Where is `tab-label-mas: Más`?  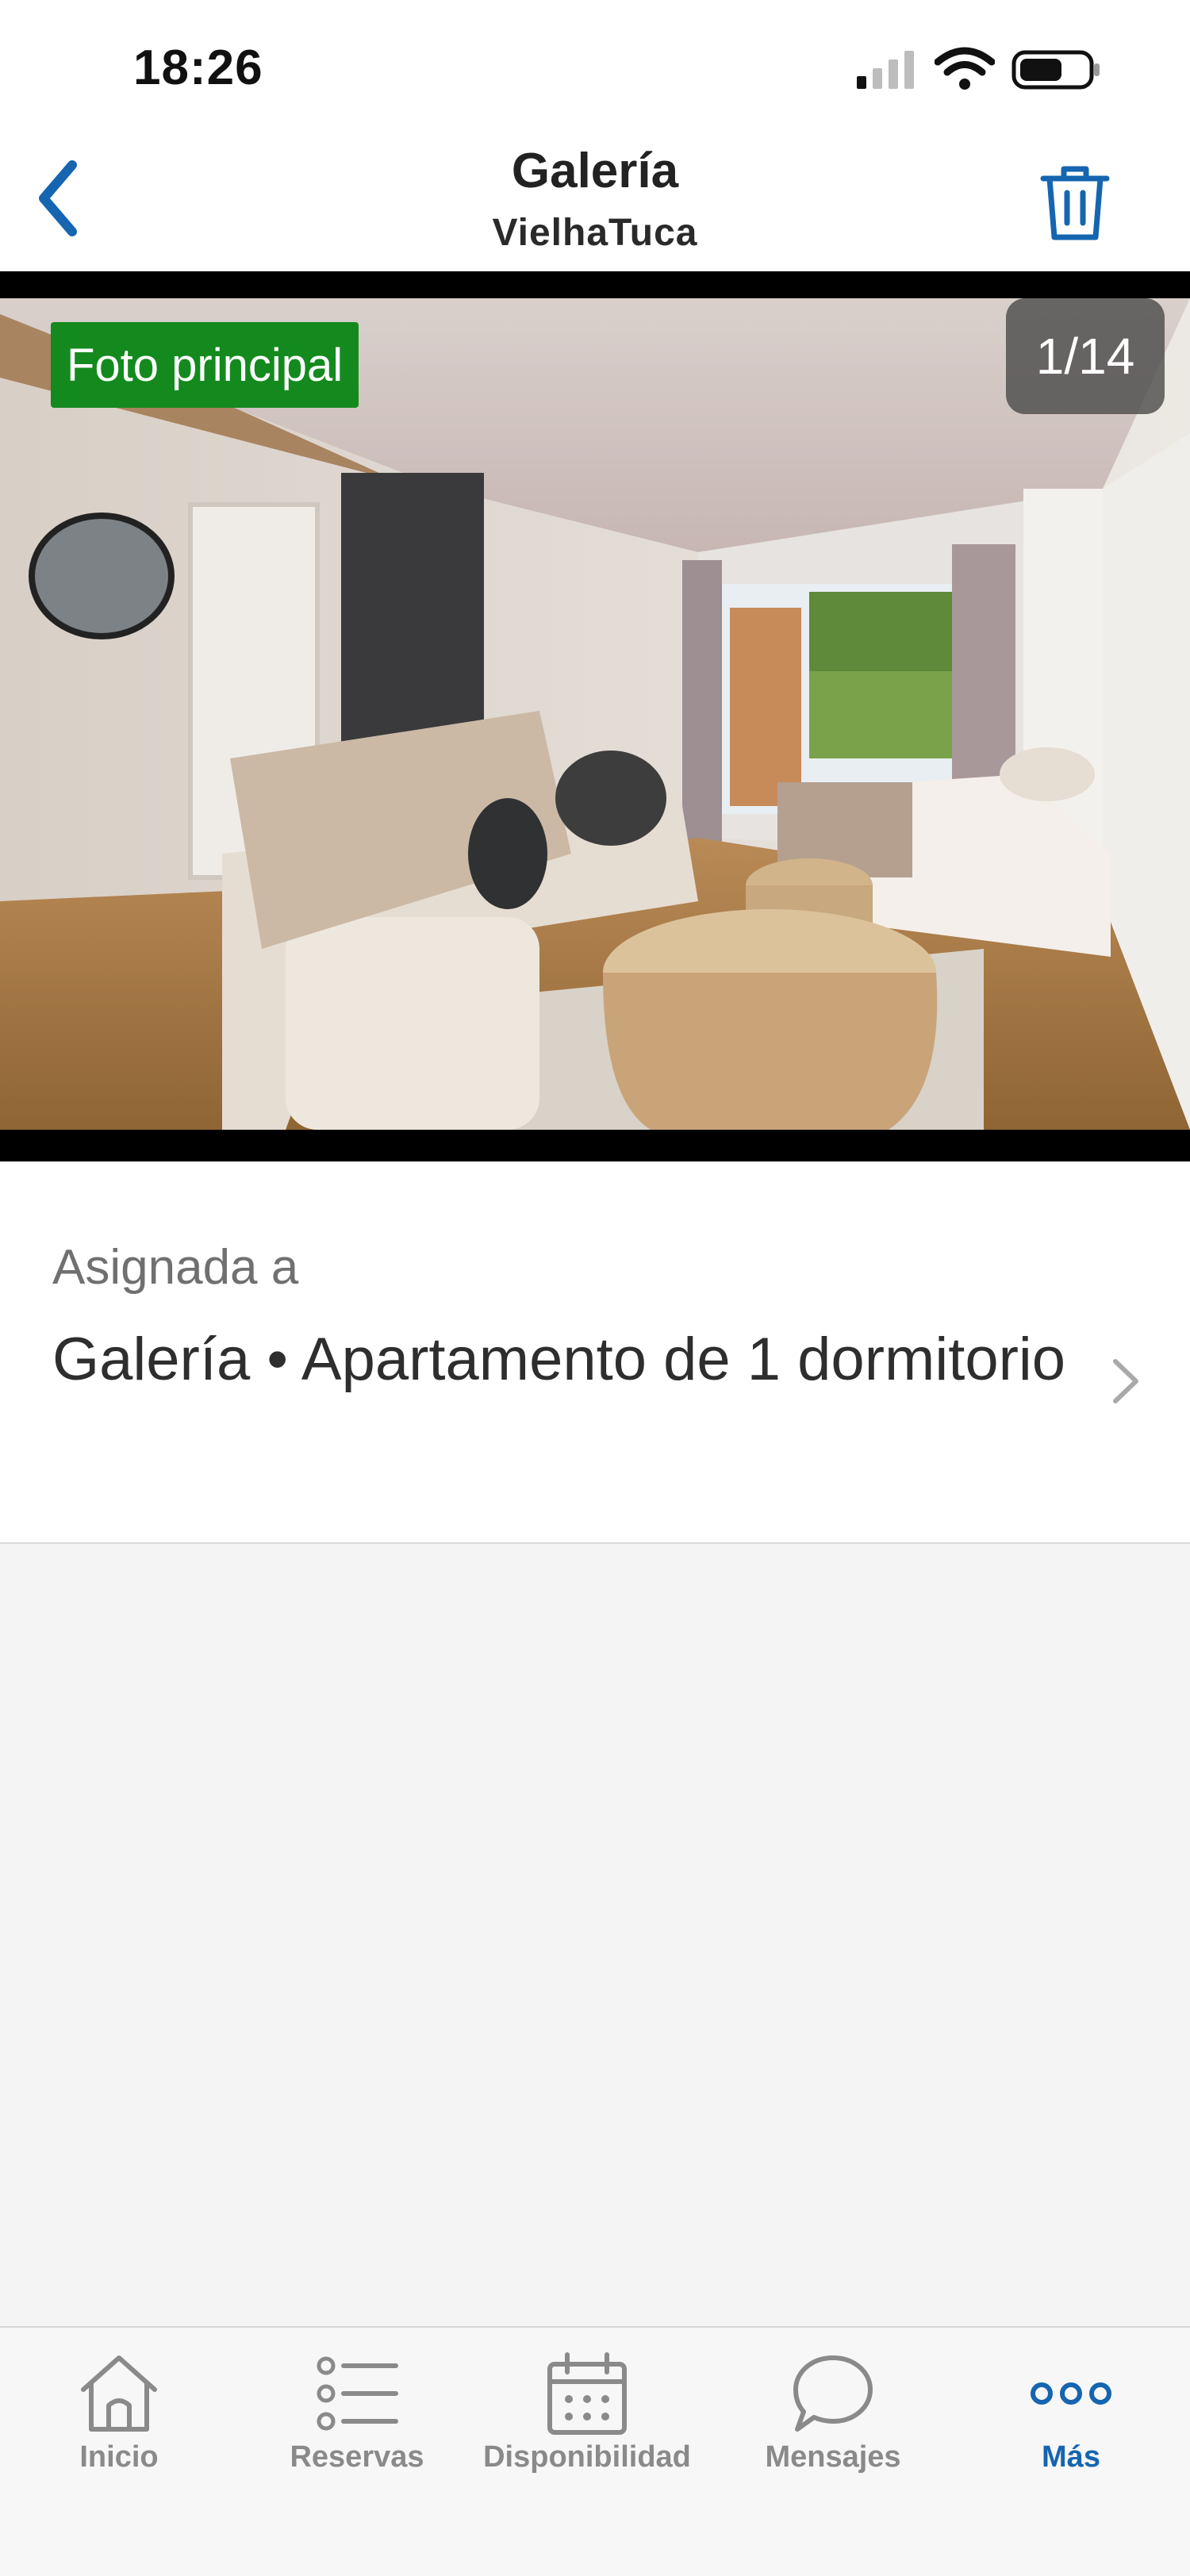
tab-label-mas: Más is located at coordinates (1071, 2457).